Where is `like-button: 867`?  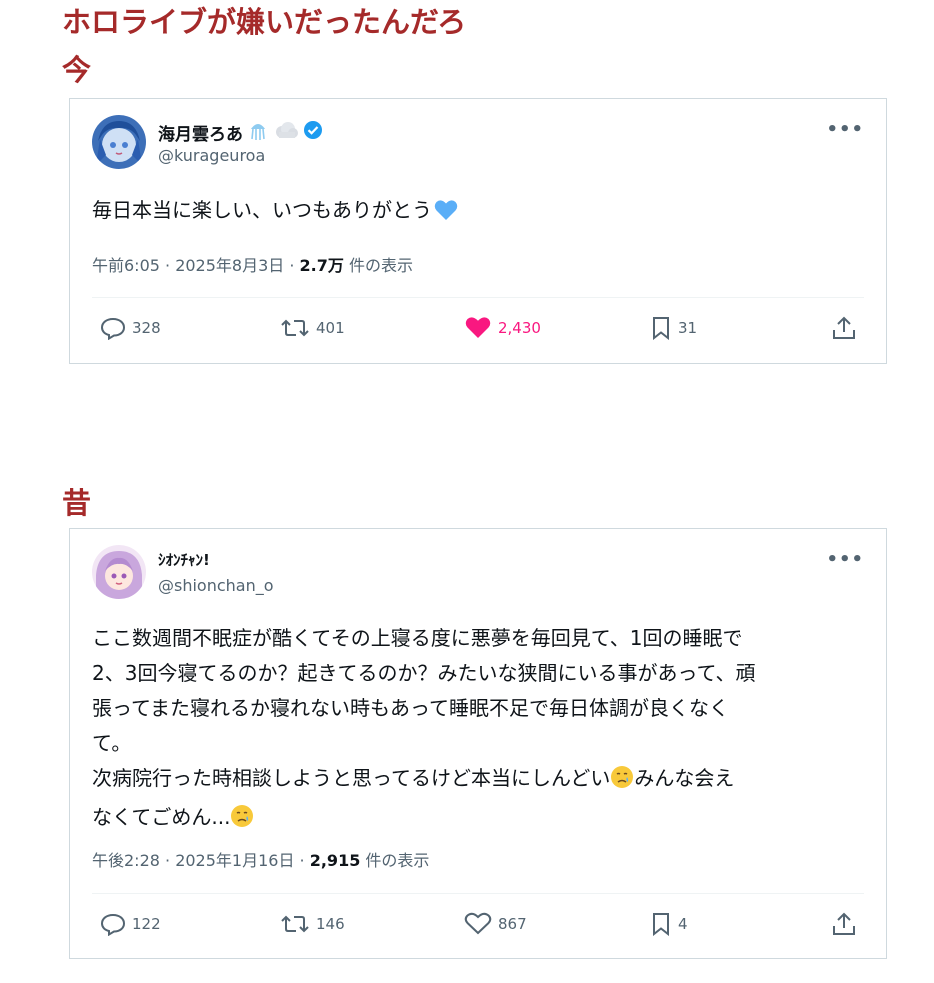
like-button: 867 is located at coordinates (495, 924).